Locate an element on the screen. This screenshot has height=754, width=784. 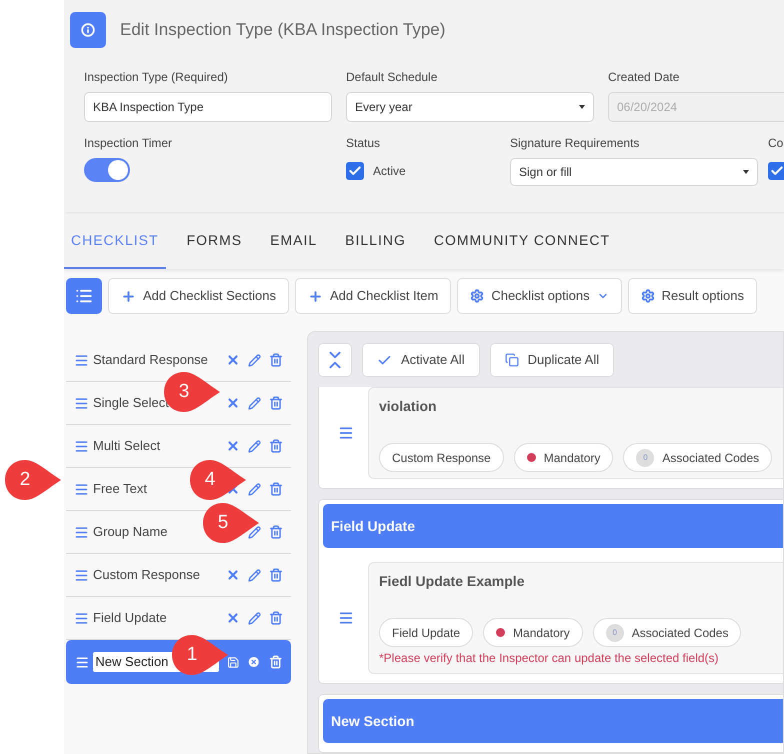
item-title: violation is located at coordinates (408, 406).